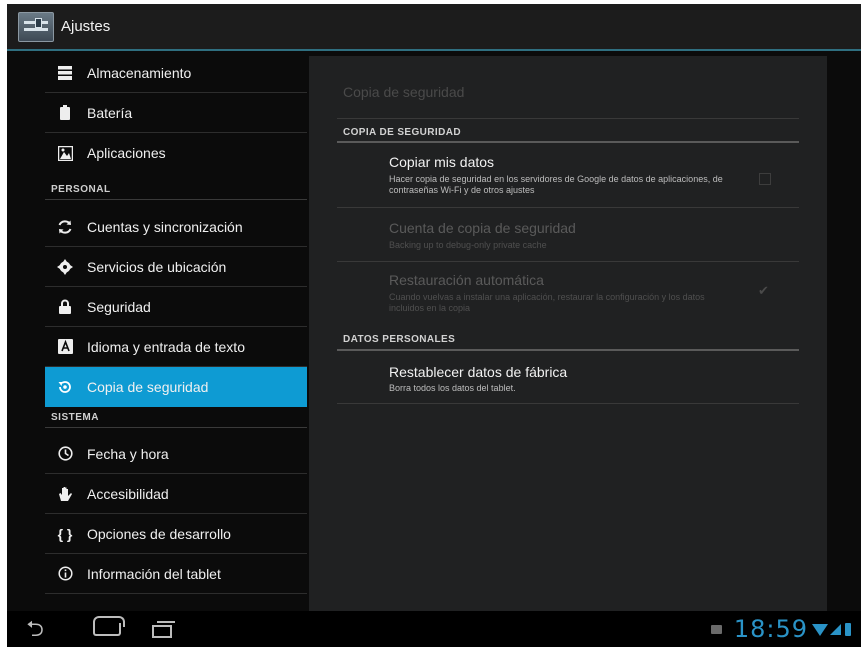 Image resolution: width=868 pixels, height=651 pixels. Describe the element at coordinates (770, 629) in the screenshot. I see `clock: 18:59` at that location.